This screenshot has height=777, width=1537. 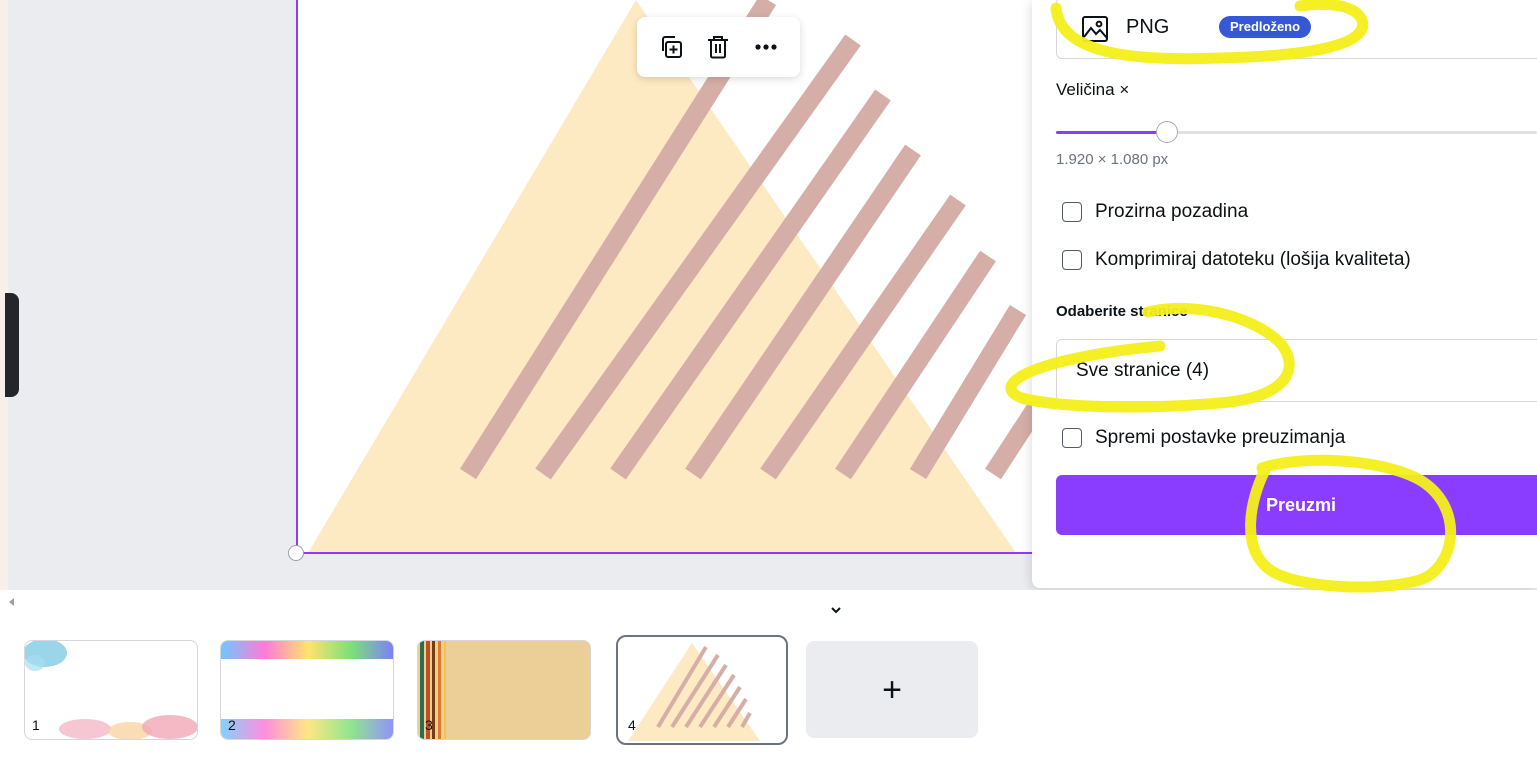 I want to click on page-thumbnail-1: 1, so click(x=111, y=690).